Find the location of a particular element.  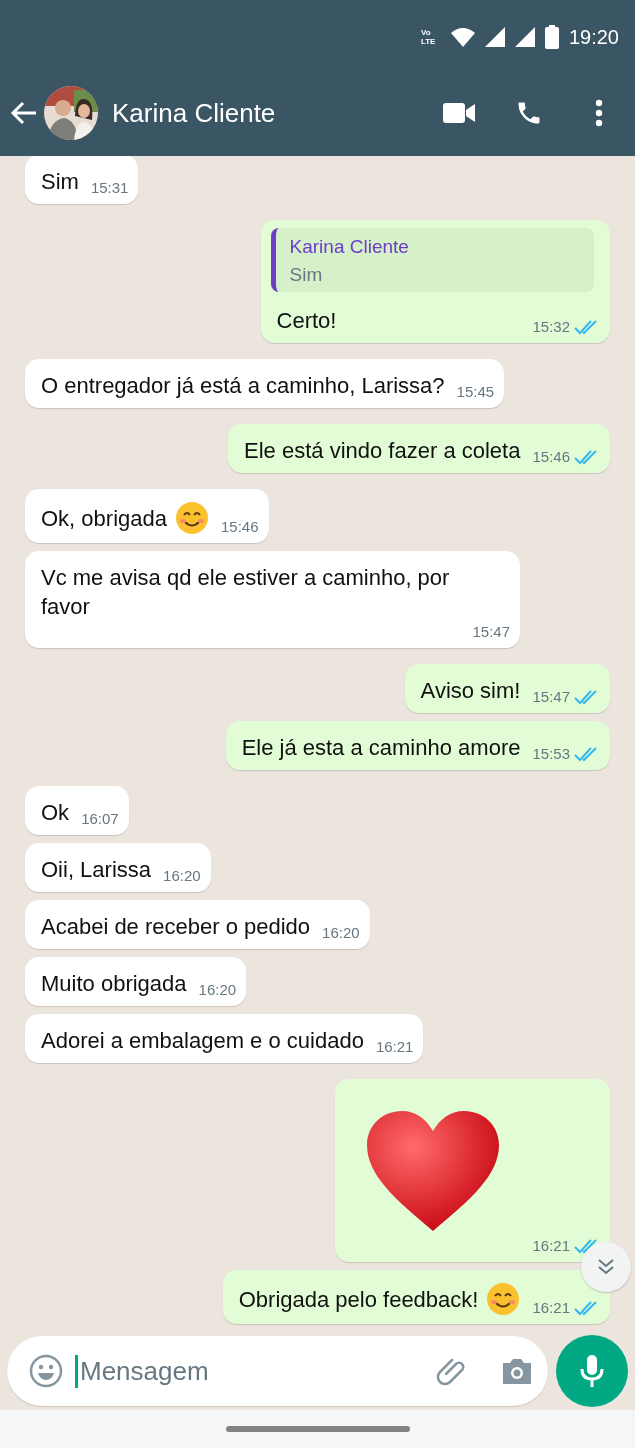

message-bubble: Obrigada pelo feedback! 16:21 is located at coordinates (416, 1297).